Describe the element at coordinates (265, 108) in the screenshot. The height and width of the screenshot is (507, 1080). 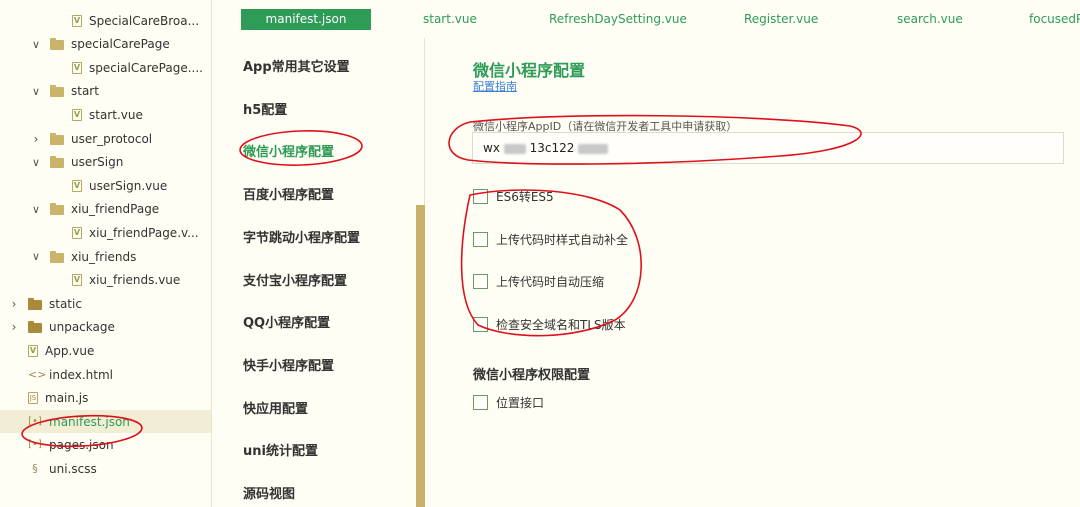
I see `nav-item: h5配置` at that location.